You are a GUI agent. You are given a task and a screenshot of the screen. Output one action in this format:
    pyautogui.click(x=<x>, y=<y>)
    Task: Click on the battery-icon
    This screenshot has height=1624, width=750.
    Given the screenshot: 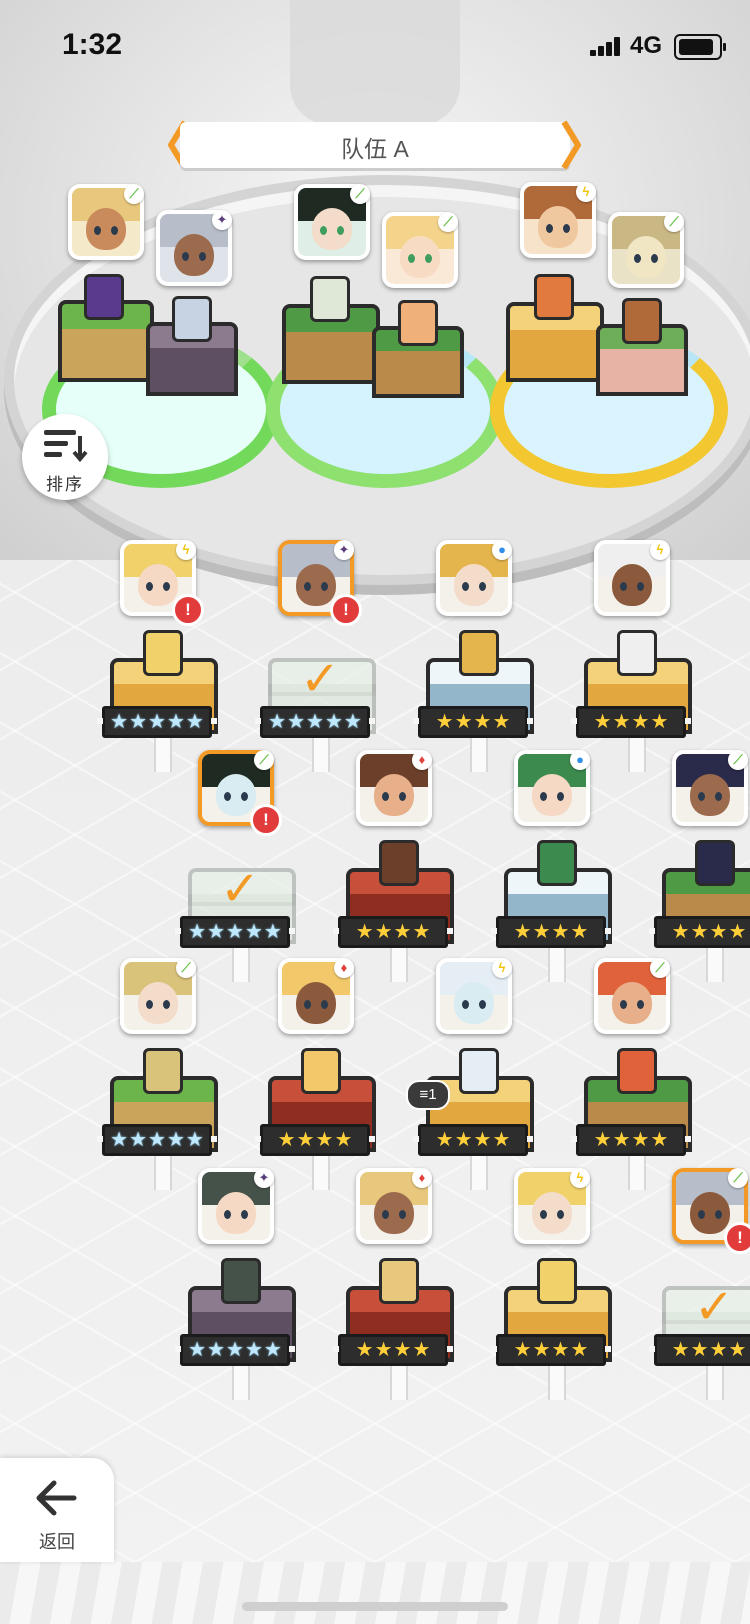 What is the action you would take?
    pyautogui.click(x=700, y=47)
    